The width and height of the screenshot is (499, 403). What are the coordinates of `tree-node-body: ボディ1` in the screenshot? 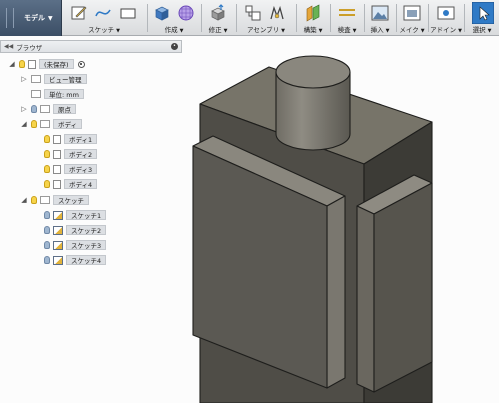 It's located at (71, 139).